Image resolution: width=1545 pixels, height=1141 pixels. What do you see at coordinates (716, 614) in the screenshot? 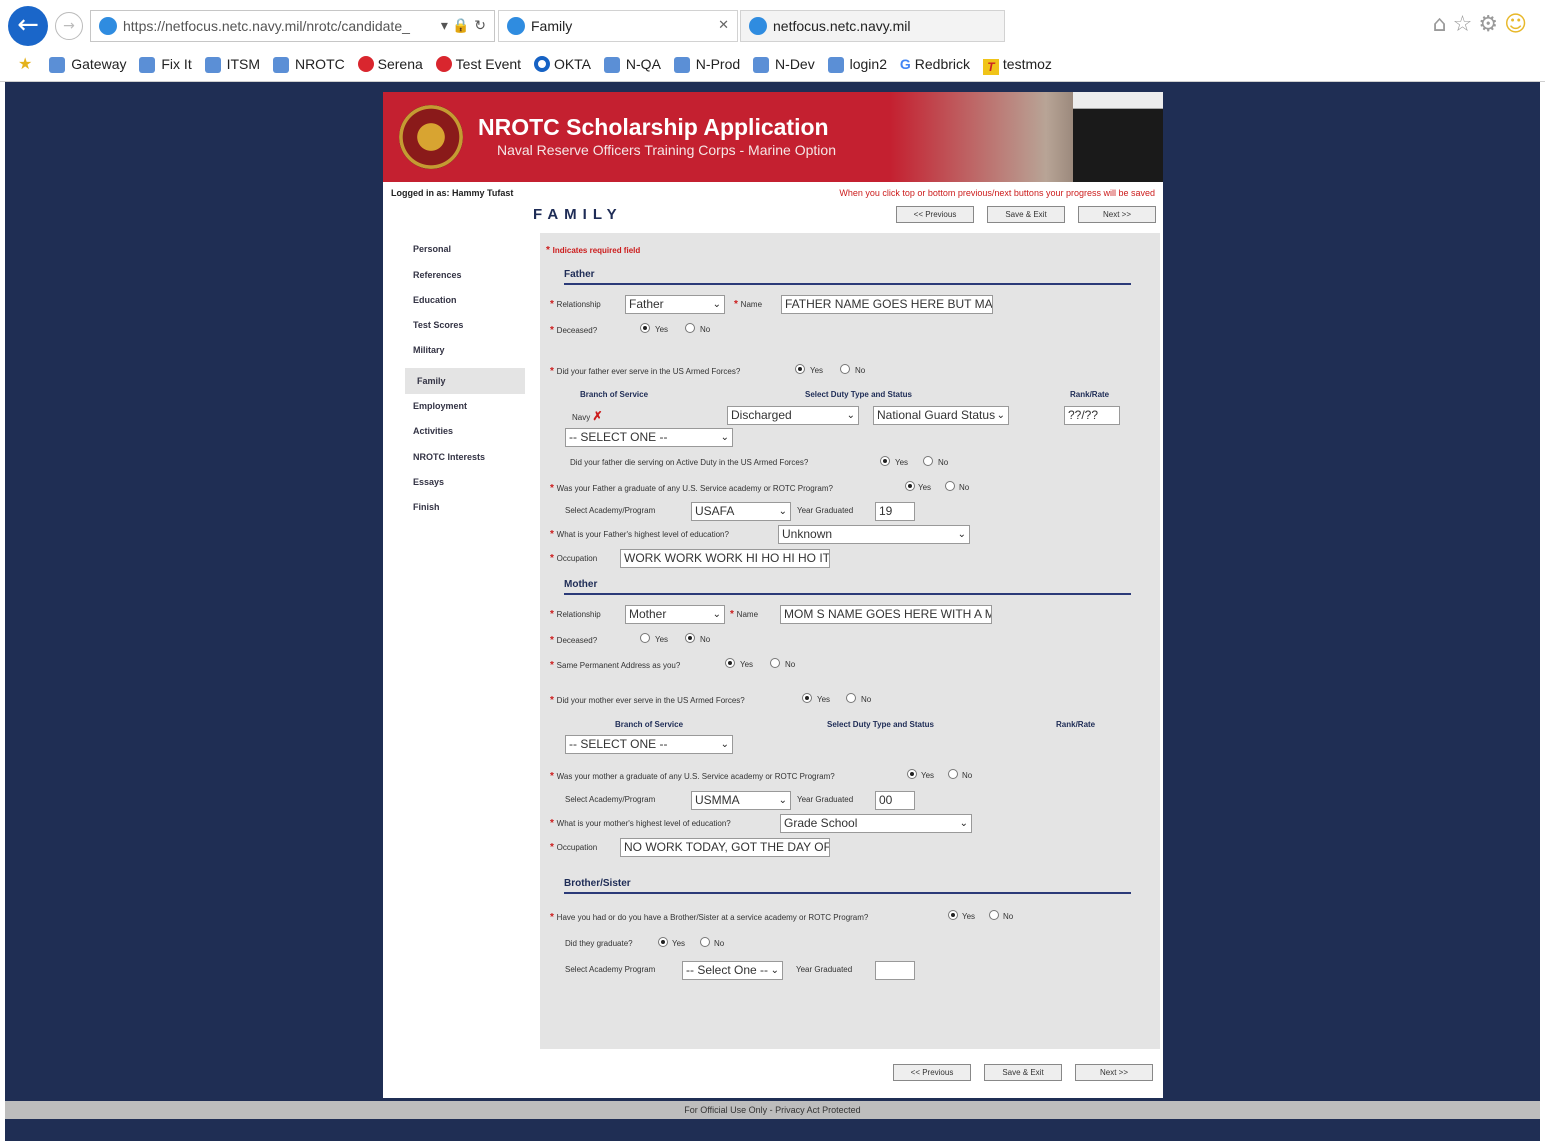
I see `chevron-down-icon: ⌄` at bounding box center [716, 614].